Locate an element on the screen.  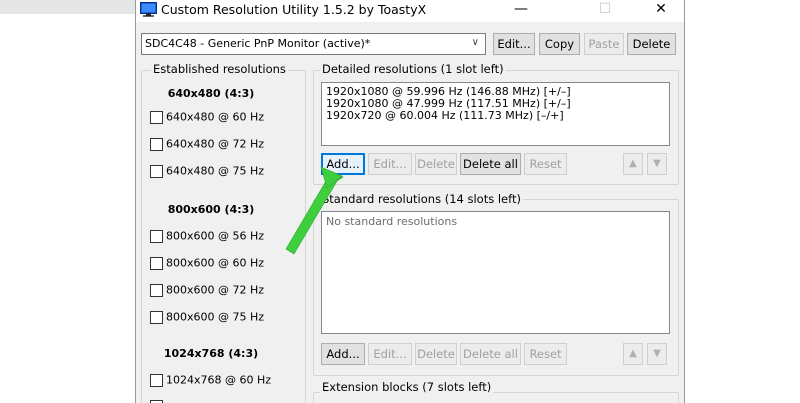
checkbox-label: 800x600 @ 60 Hz is located at coordinates (215, 263).